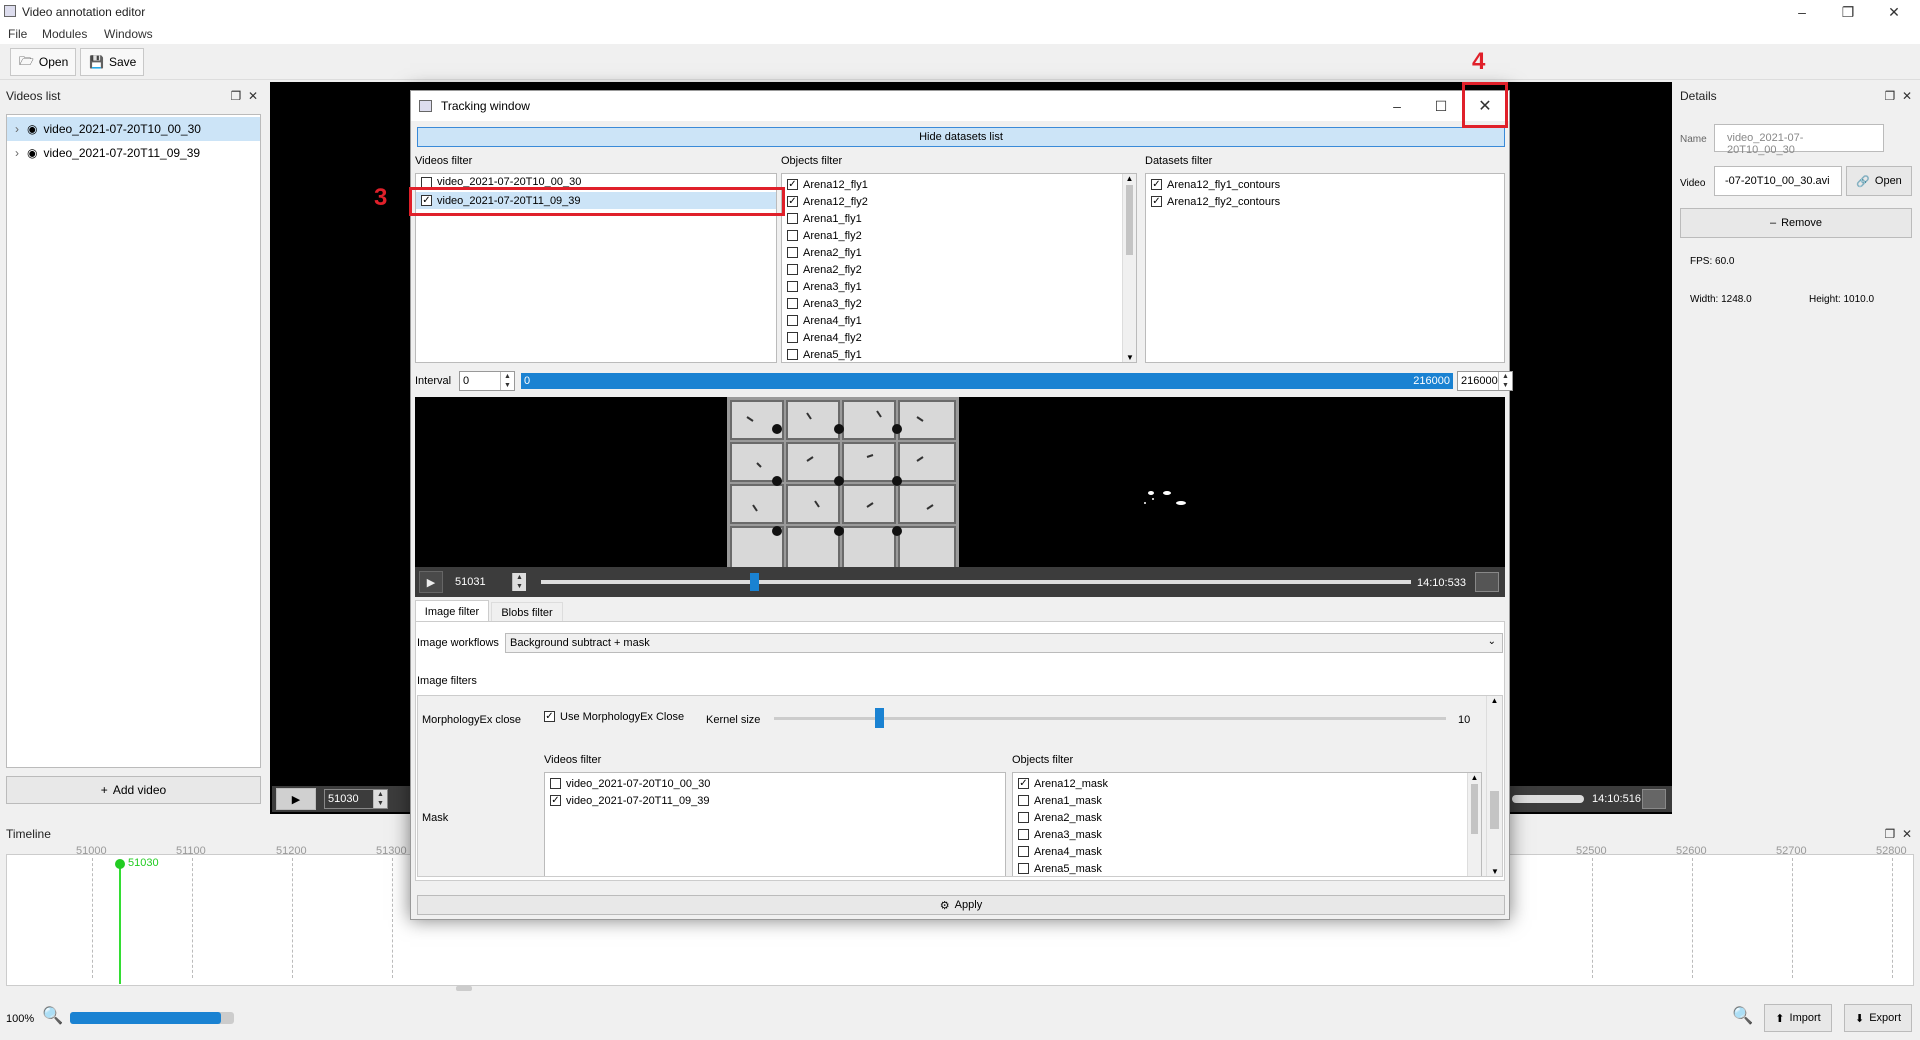 This screenshot has height=1040, width=1920. I want to click on object-filter-item: Arena4_fly1, so click(959, 320).